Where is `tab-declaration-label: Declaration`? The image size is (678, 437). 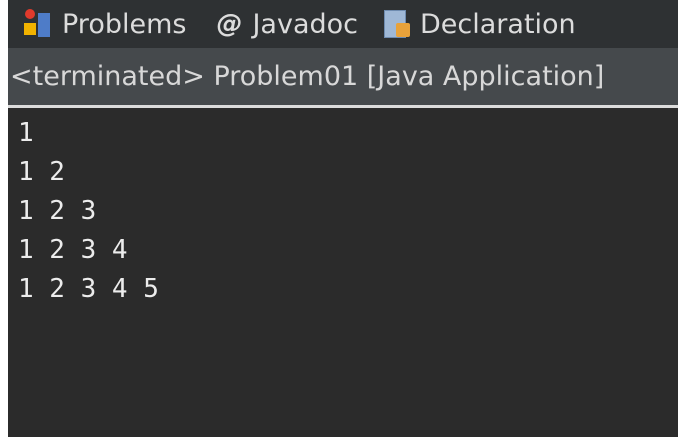 tab-declaration-label: Declaration is located at coordinates (498, 24).